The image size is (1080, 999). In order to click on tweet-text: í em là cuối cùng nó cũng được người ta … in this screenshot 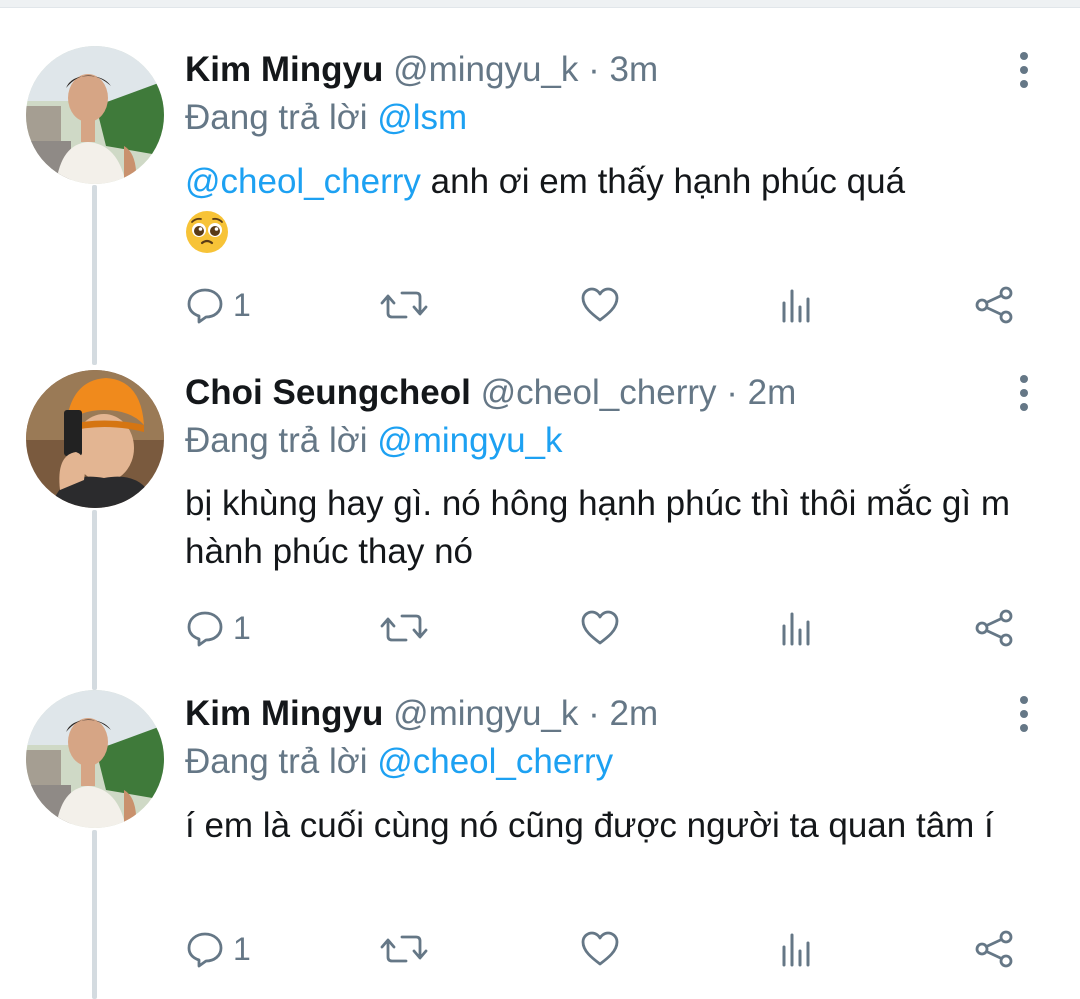, I will do `click(589, 825)`.